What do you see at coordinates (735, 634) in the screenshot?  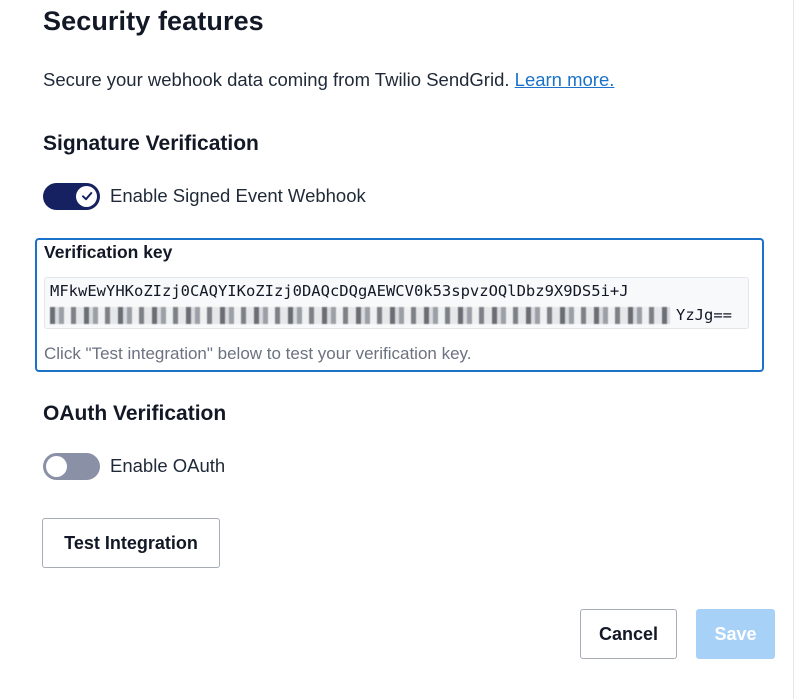 I see `save-button: Save` at bounding box center [735, 634].